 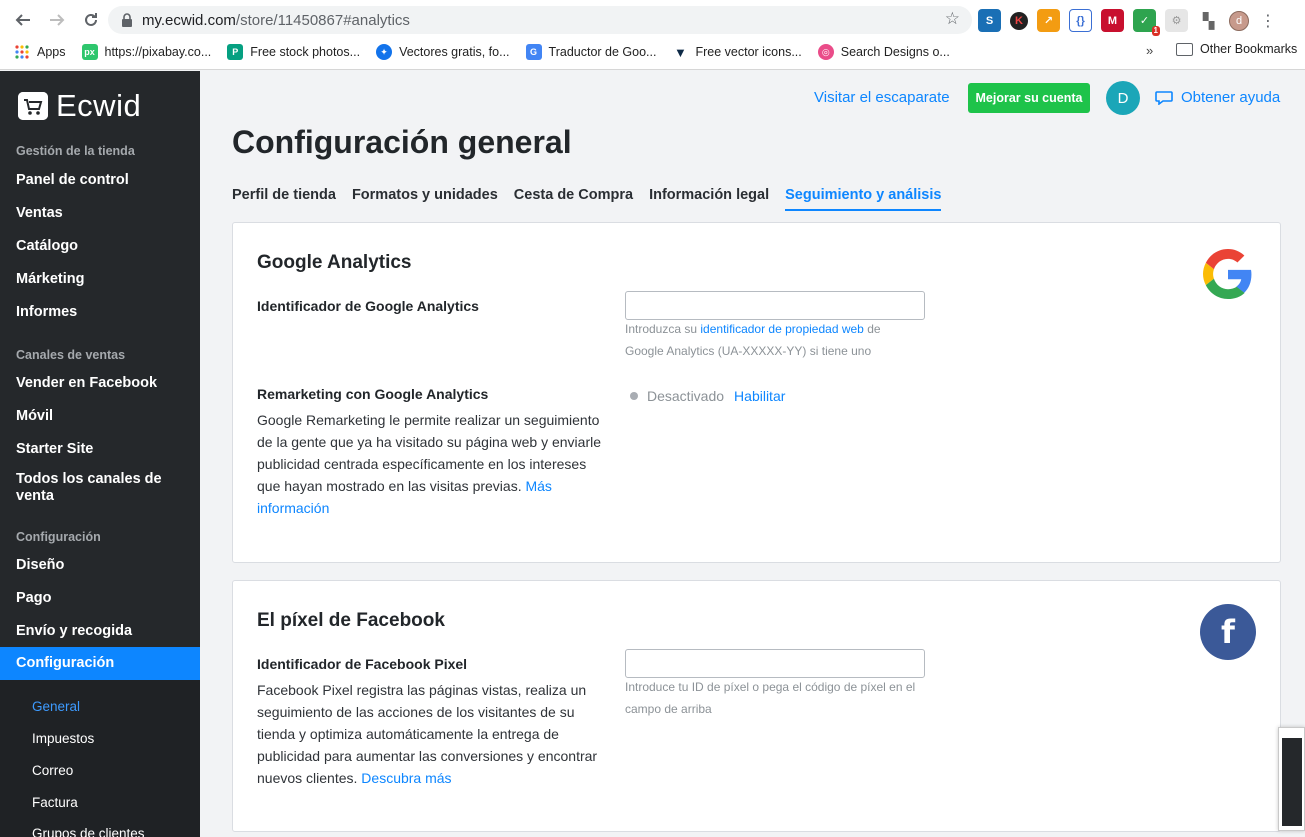 What do you see at coordinates (91, 488) in the screenshot?
I see `sidebar-item-all-channels: Todos los canales de venta` at bounding box center [91, 488].